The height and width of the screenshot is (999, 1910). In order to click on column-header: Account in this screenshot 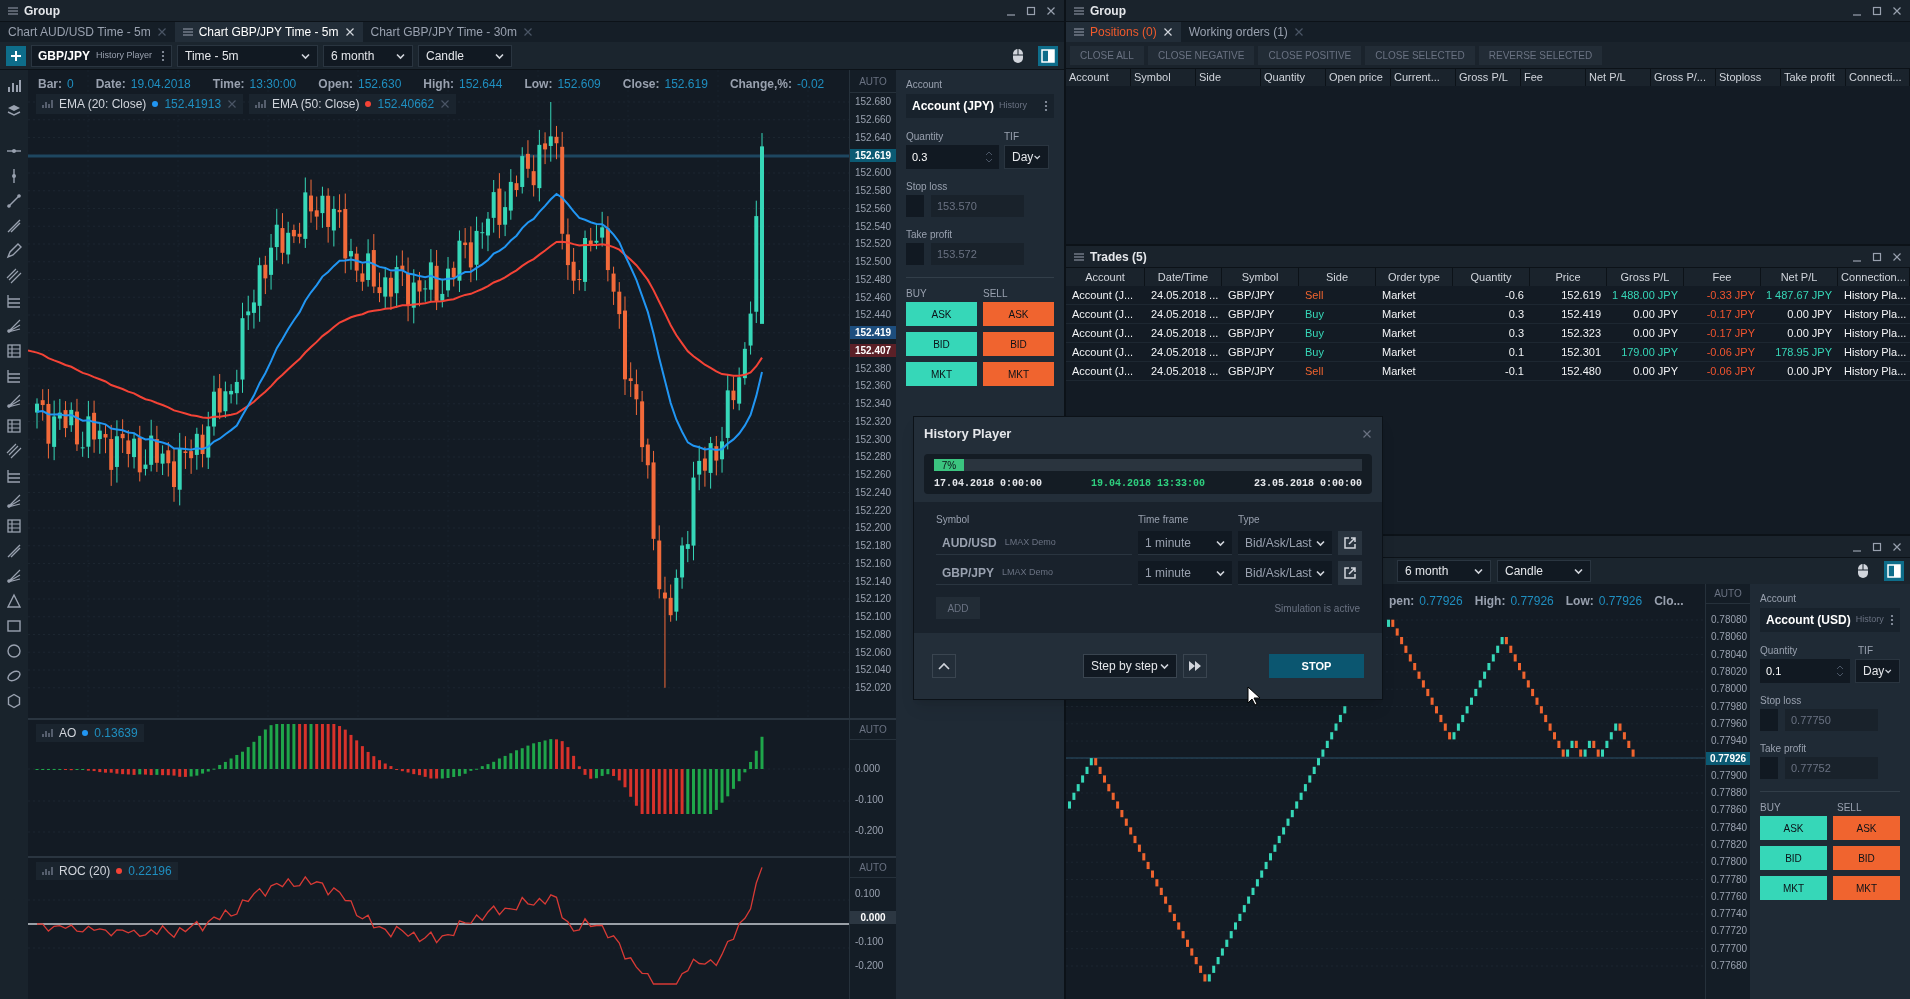, I will do `click(1105, 277)`.